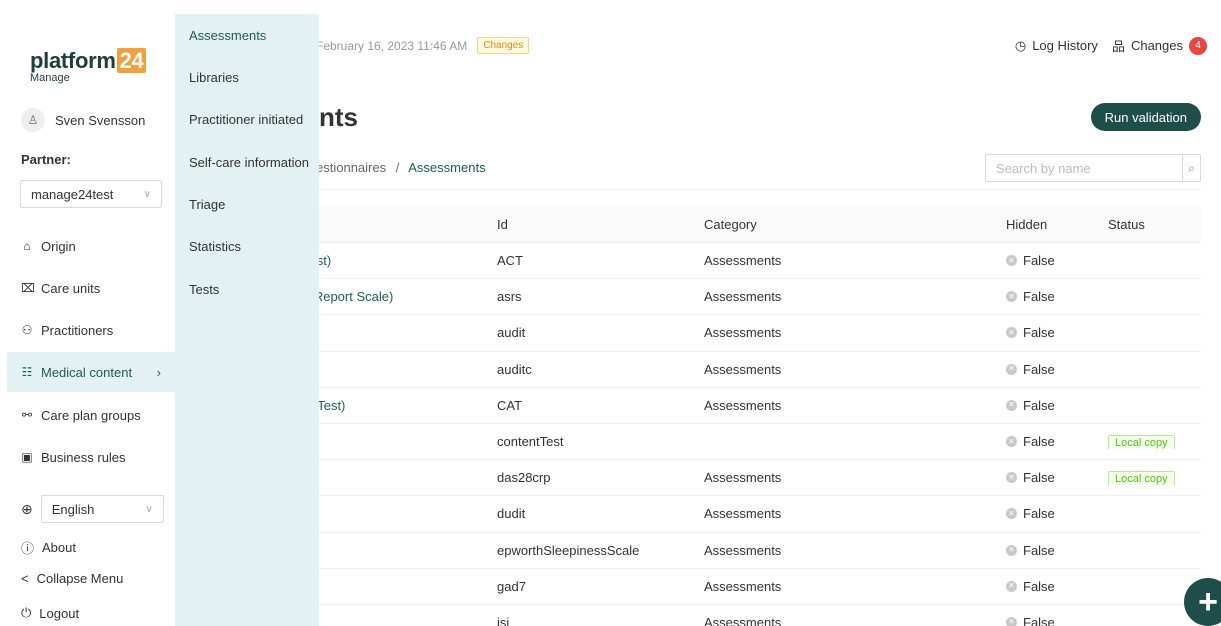 This screenshot has height=626, width=1221. Describe the element at coordinates (855, 224) in the screenshot. I see `column-header-category: Category` at that location.